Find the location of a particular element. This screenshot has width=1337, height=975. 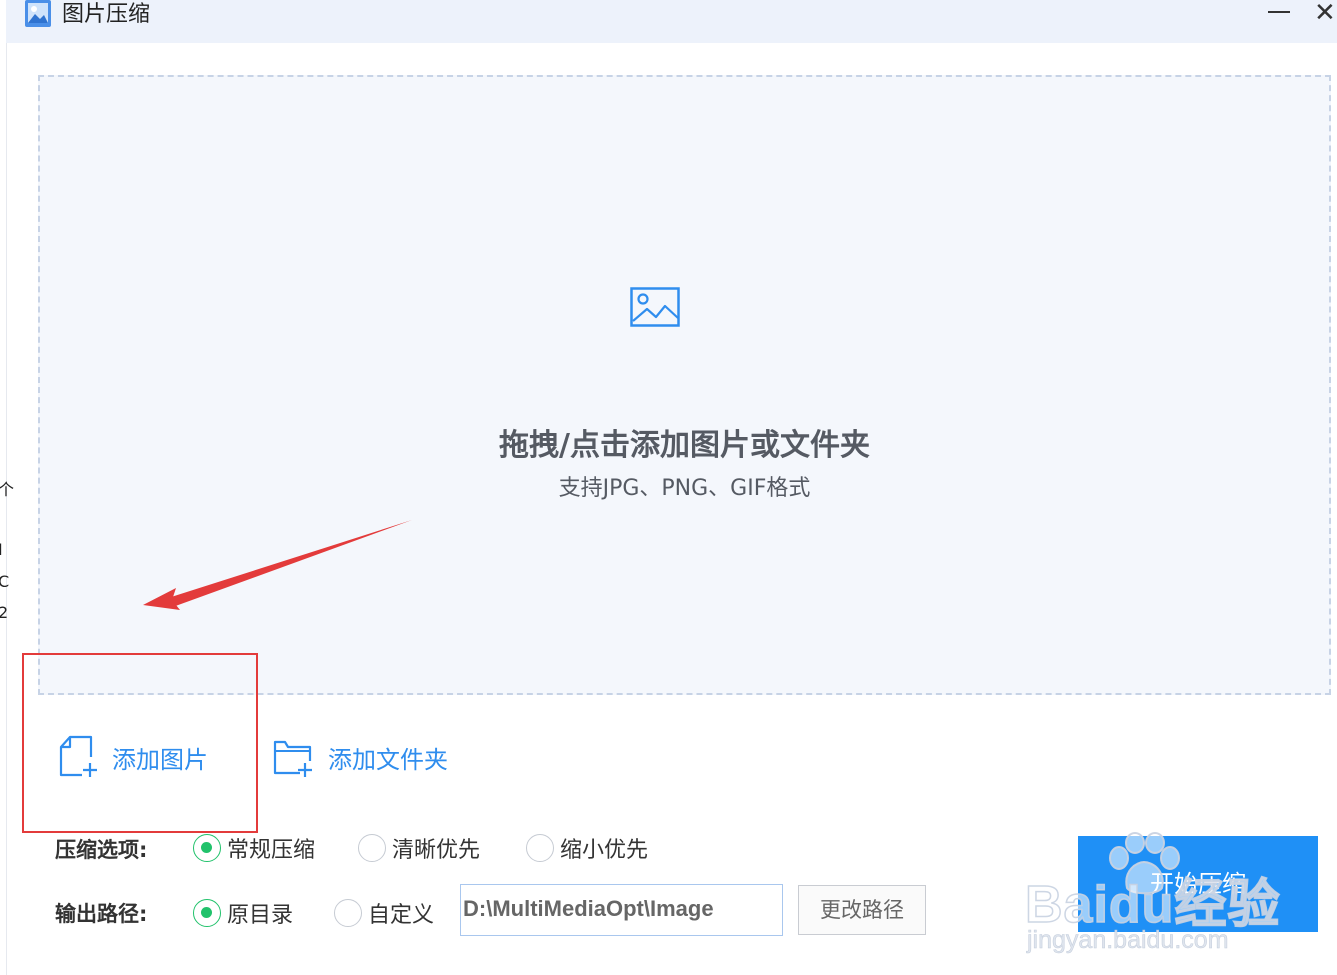

drop-zone-title: 拖拽/点击添加图片或文件夹 is located at coordinates (684, 445).